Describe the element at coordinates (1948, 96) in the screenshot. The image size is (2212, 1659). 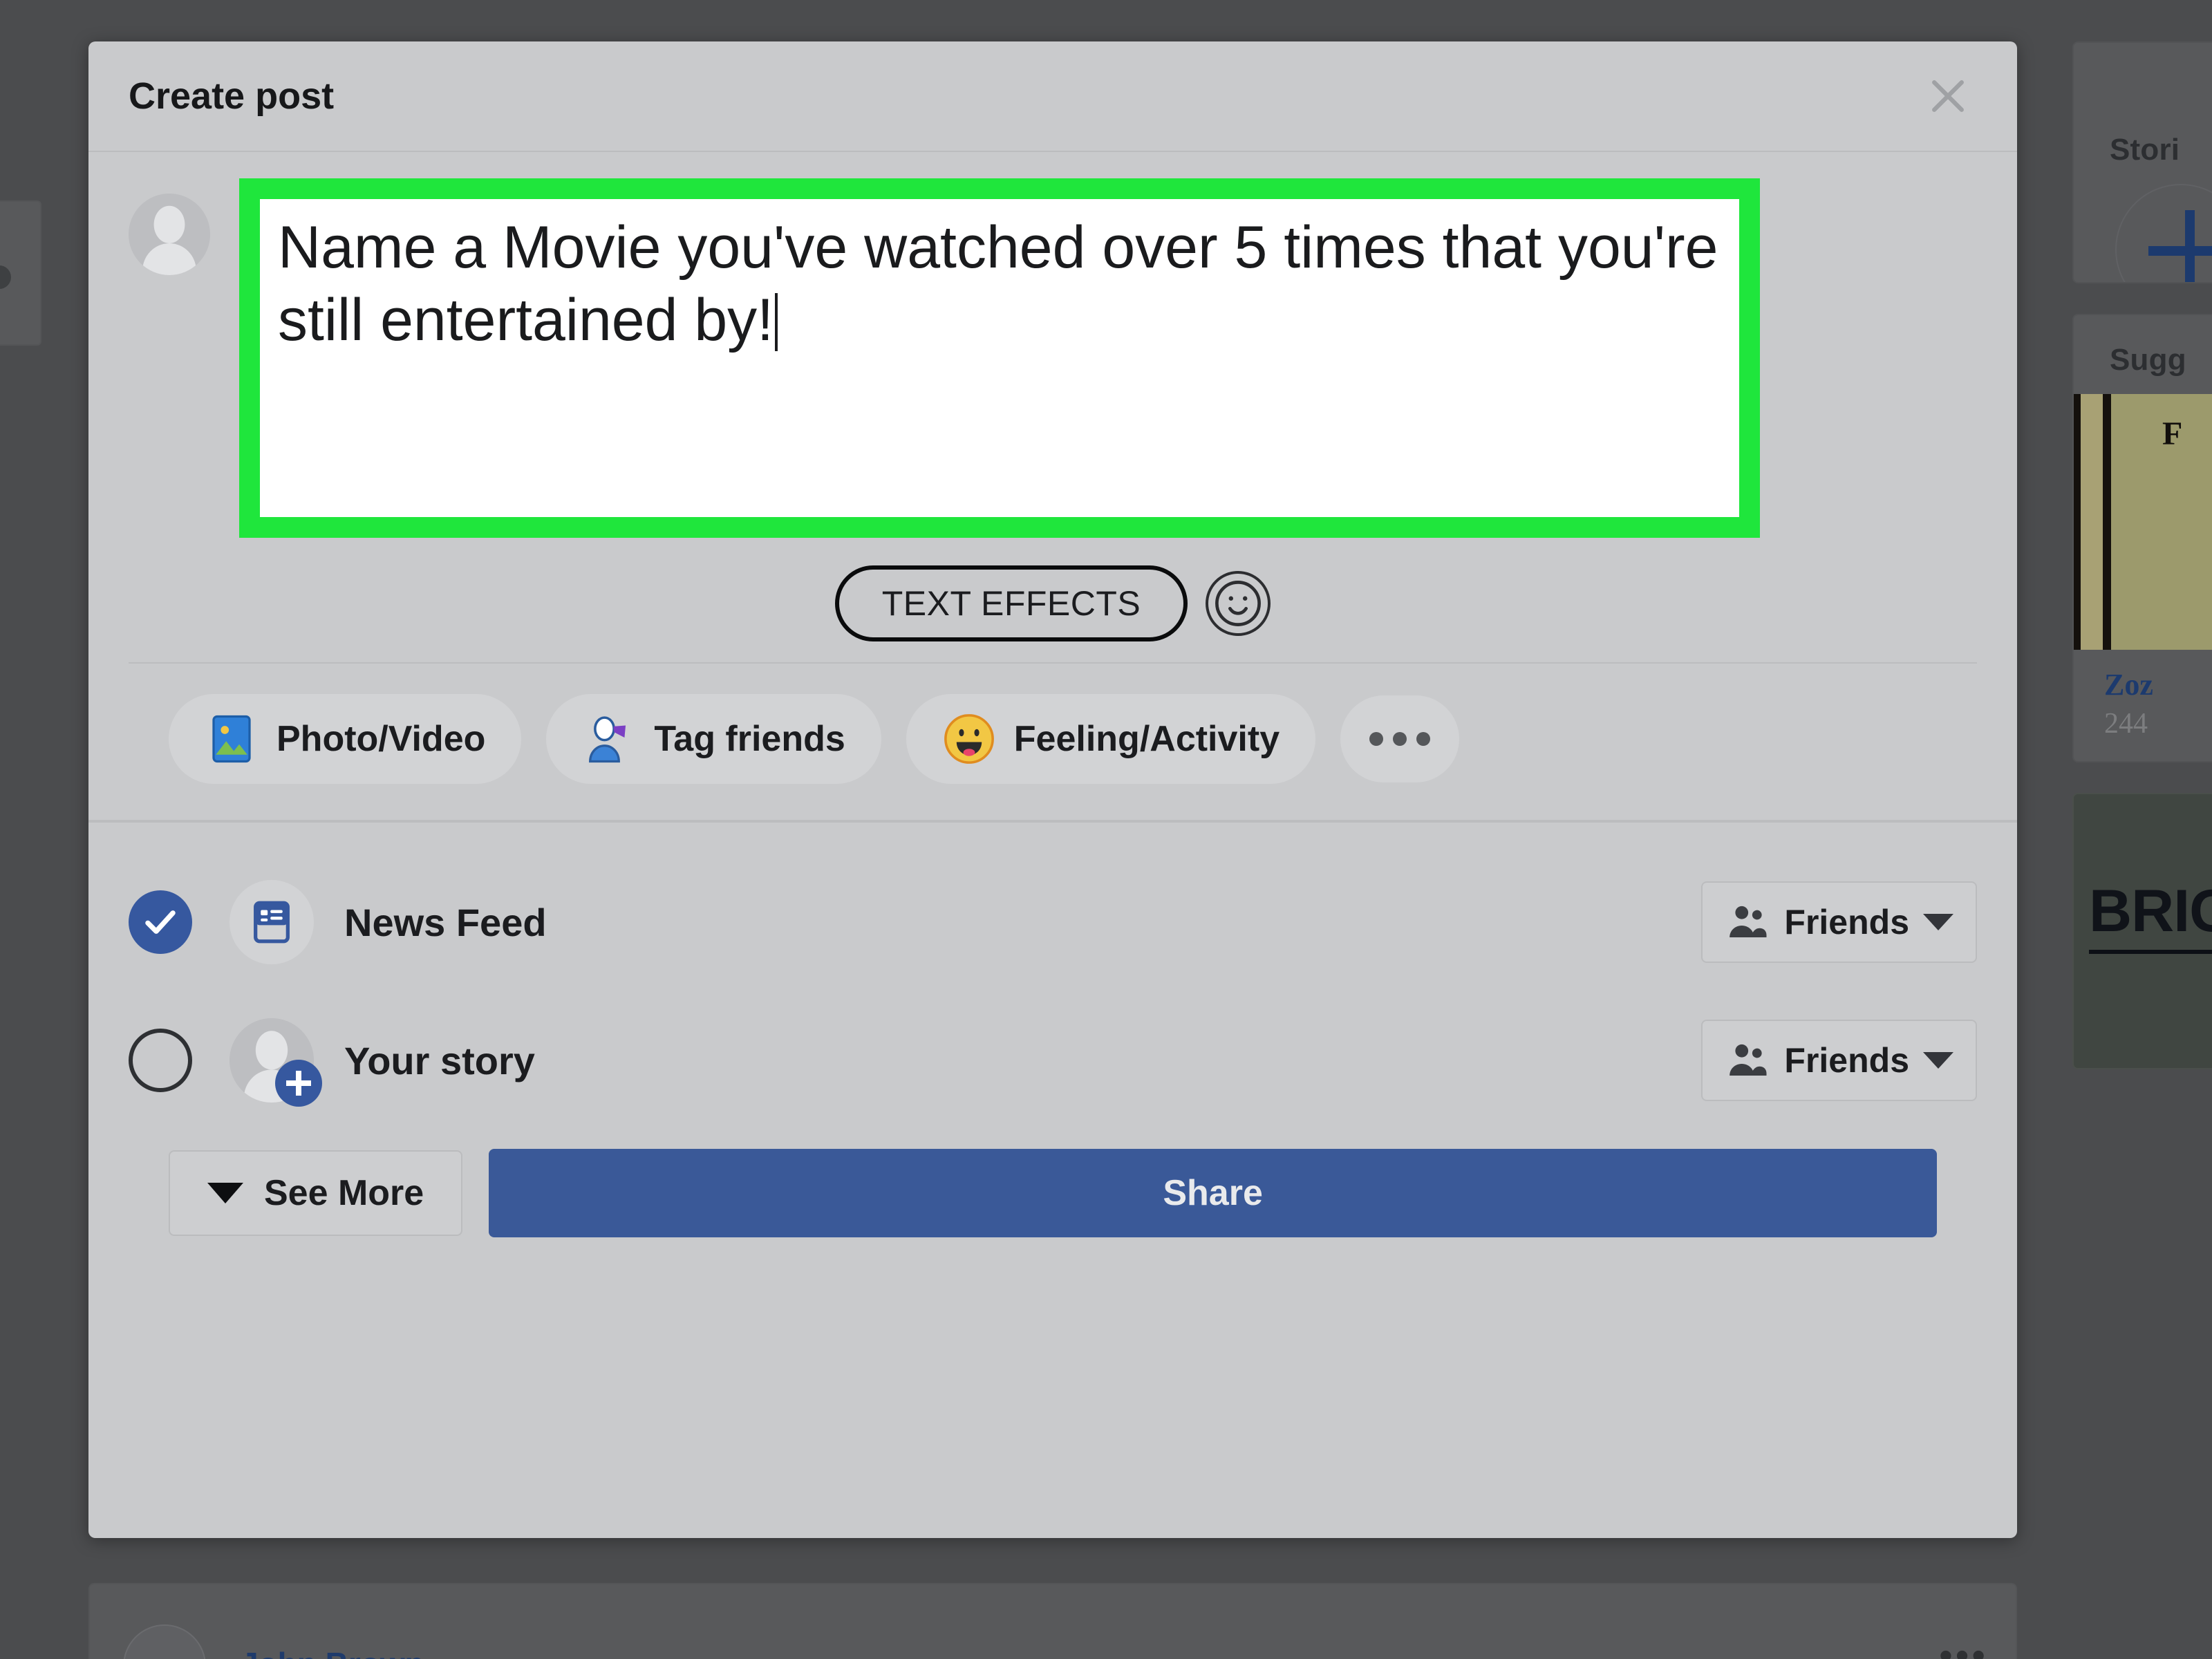
I see `close-icon` at that location.